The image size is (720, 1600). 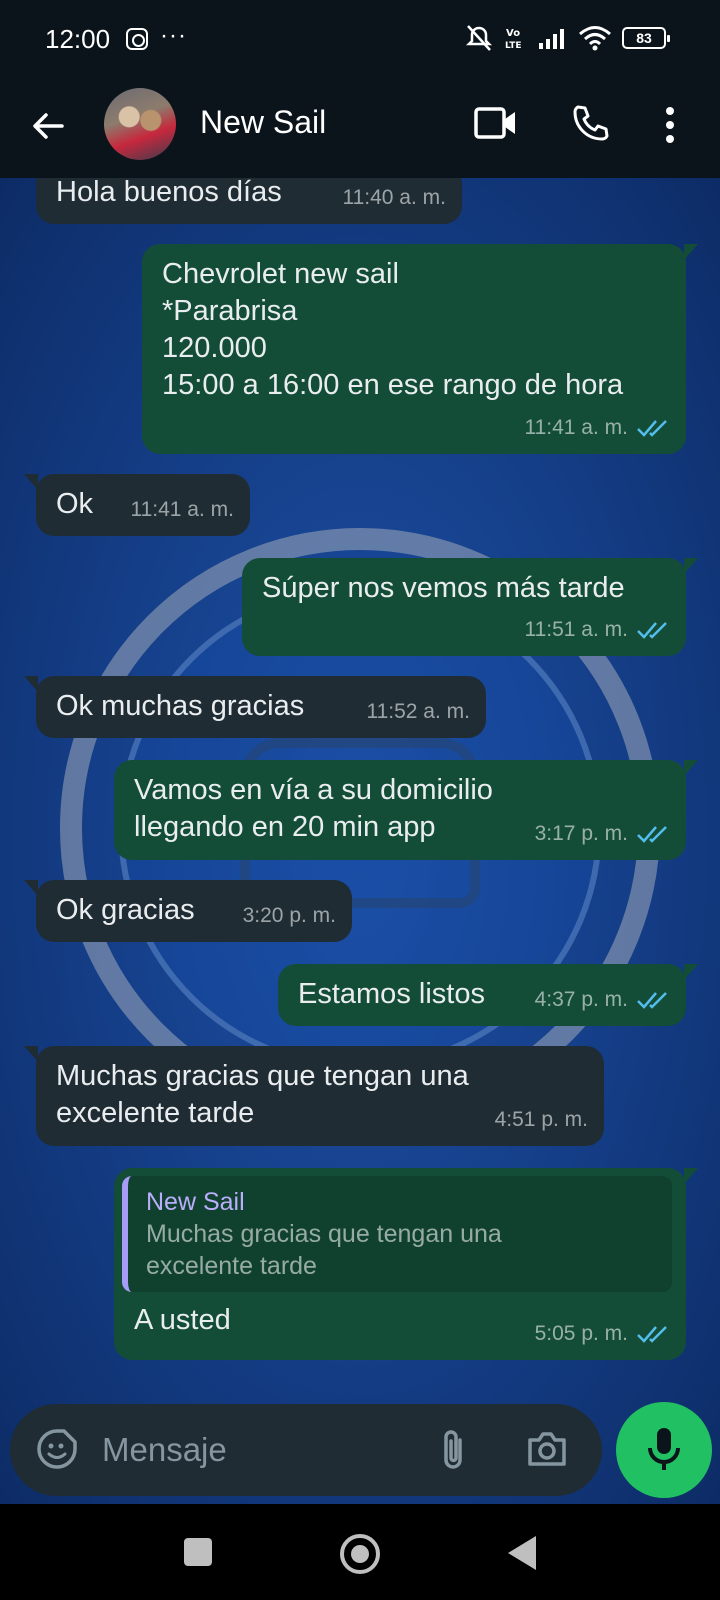 I want to click on message-text: Ok, so click(x=75, y=504).